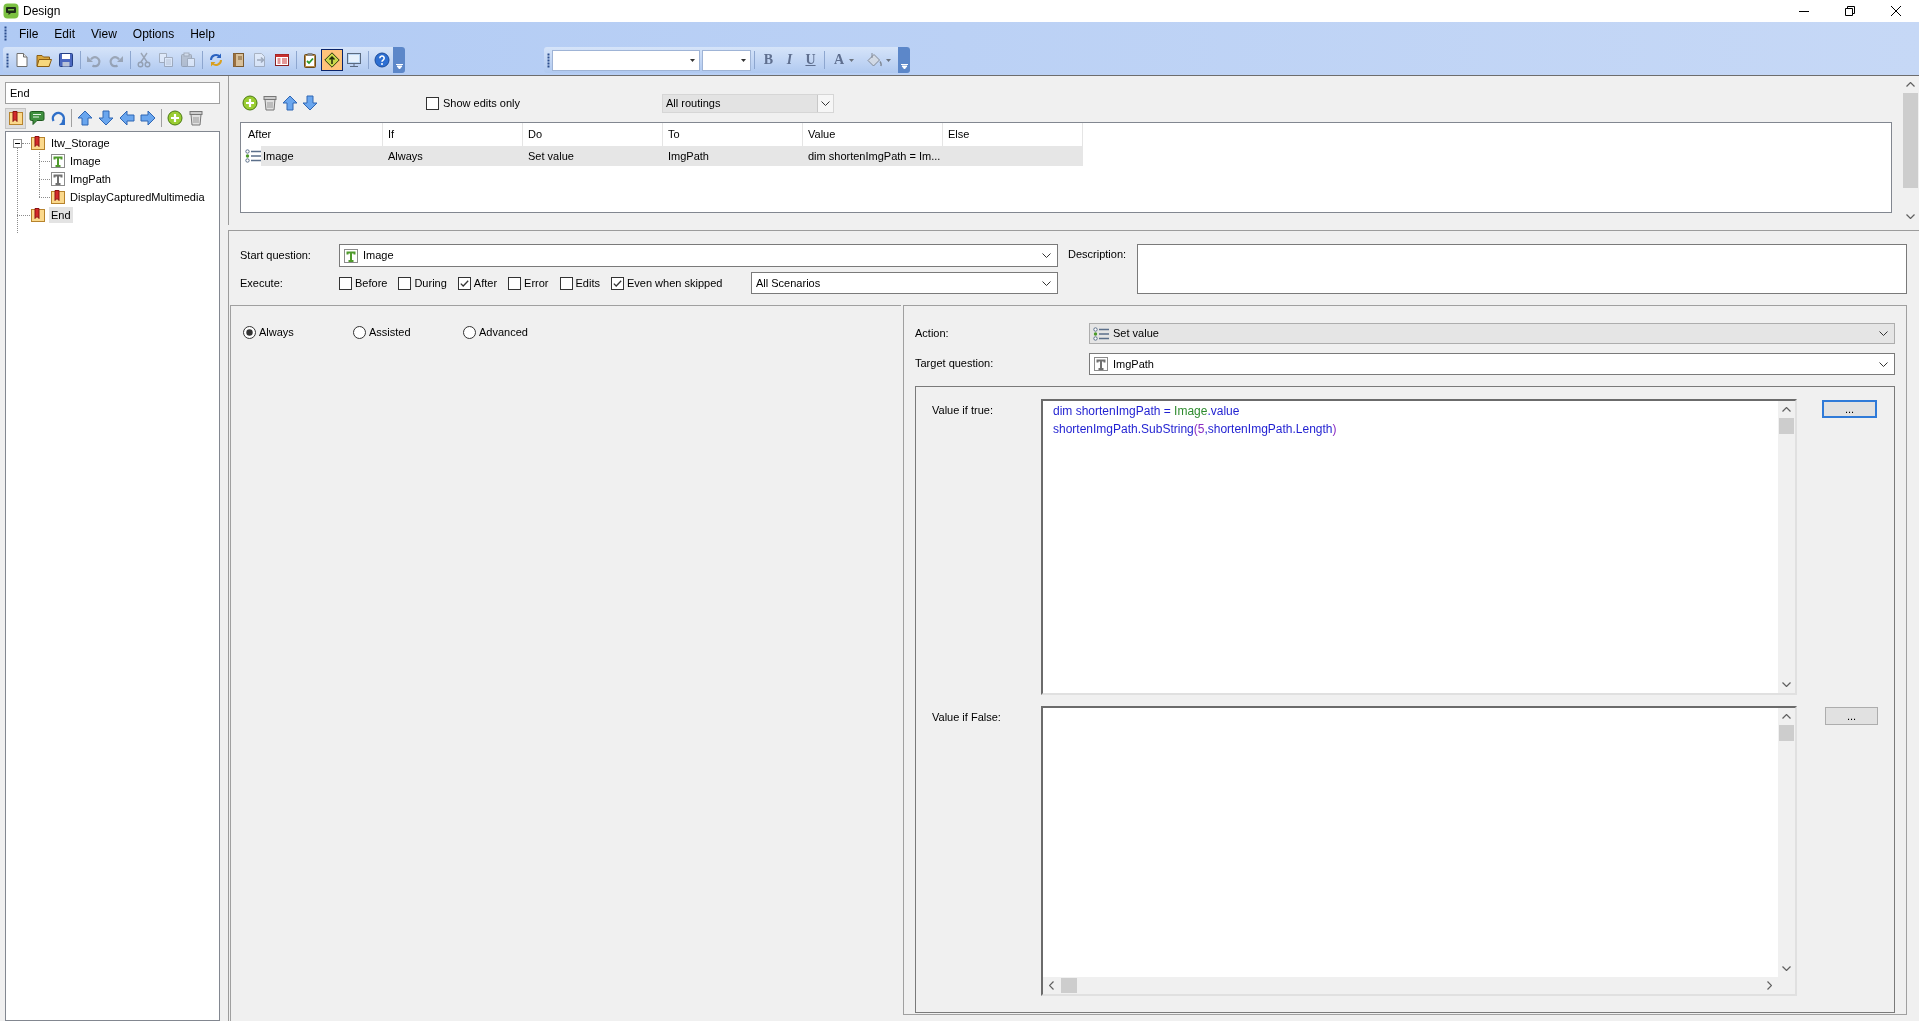  Describe the element at coordinates (1492, 364) in the screenshot. I see `target-question-dropdown: ImgPath` at that location.